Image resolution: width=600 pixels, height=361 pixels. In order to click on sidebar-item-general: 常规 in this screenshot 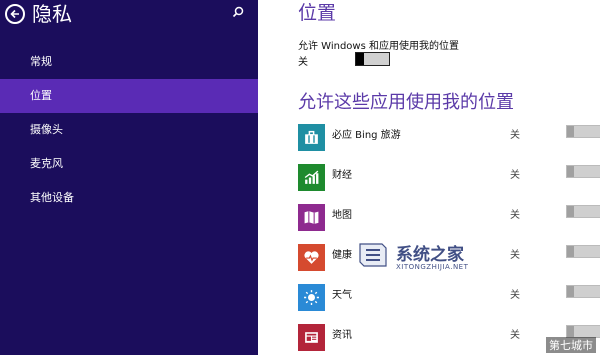, I will do `click(129, 62)`.